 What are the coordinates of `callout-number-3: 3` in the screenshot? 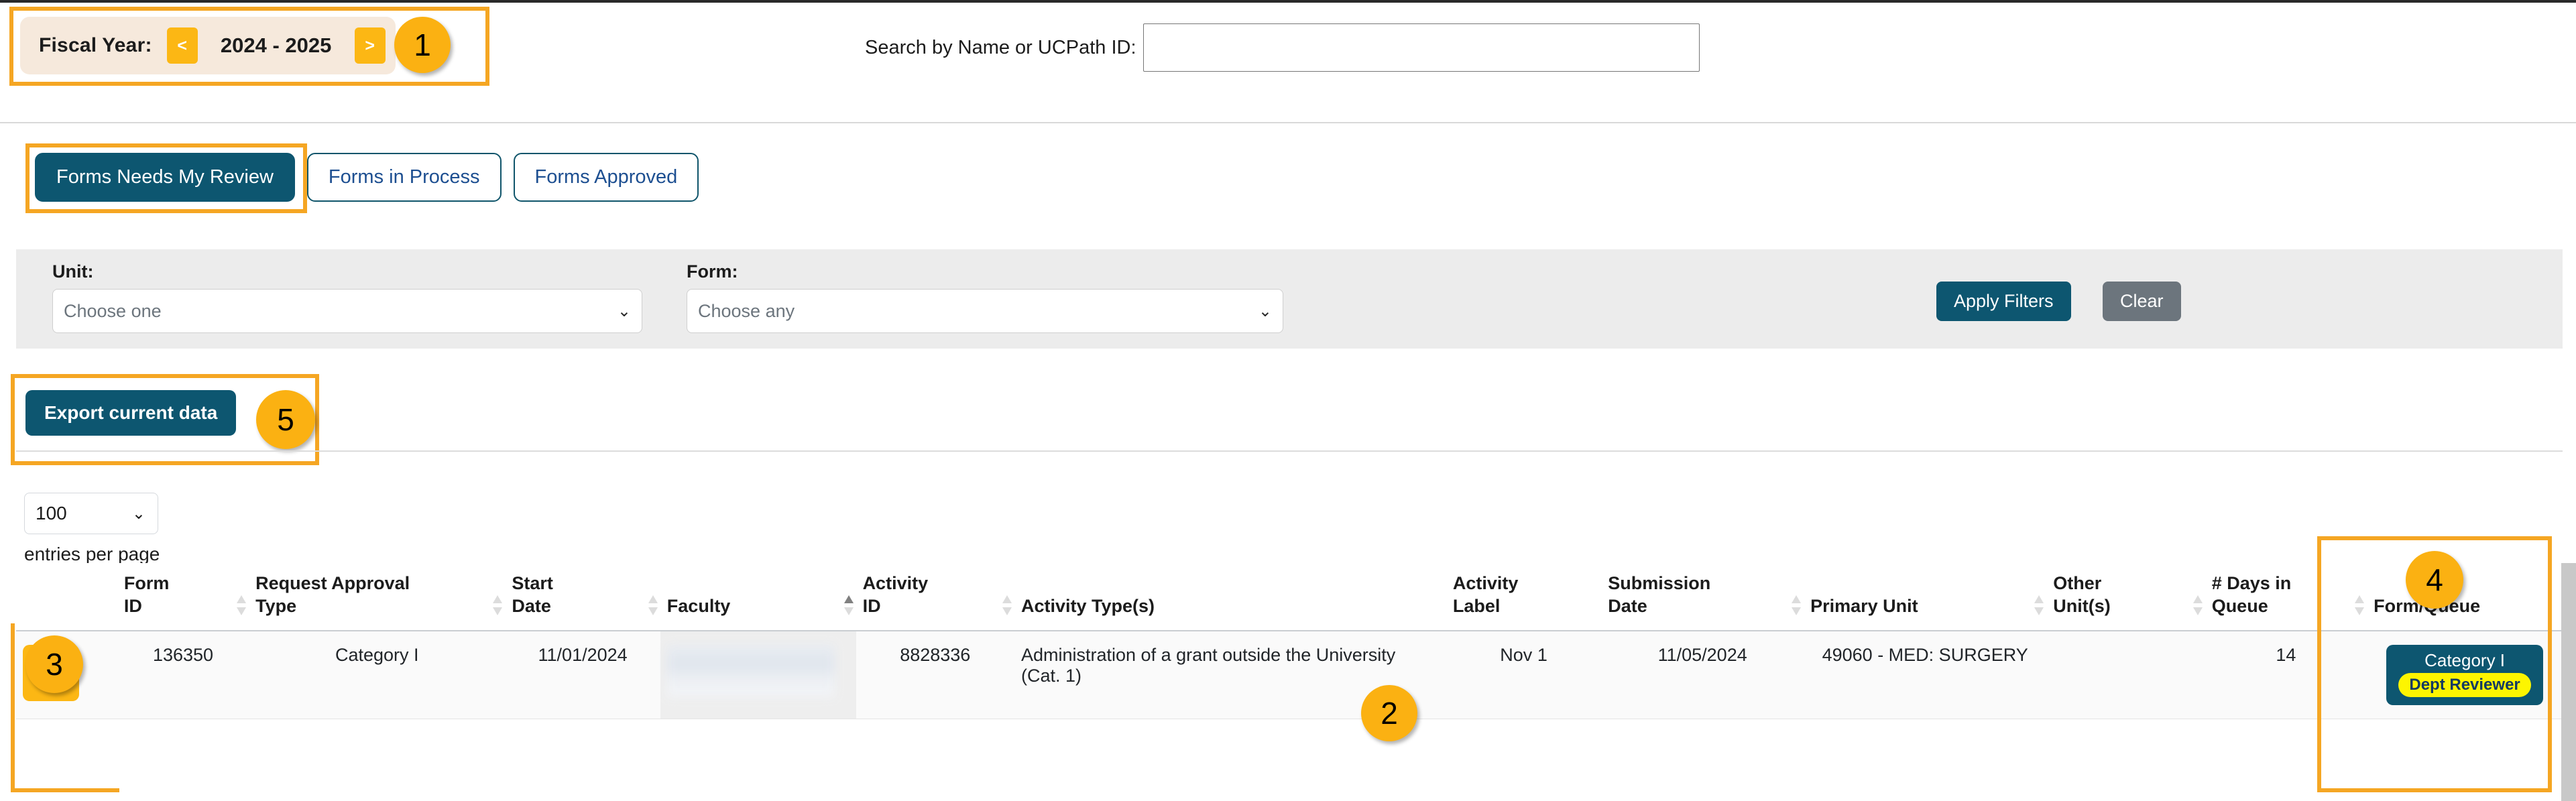 It's located at (54, 664).